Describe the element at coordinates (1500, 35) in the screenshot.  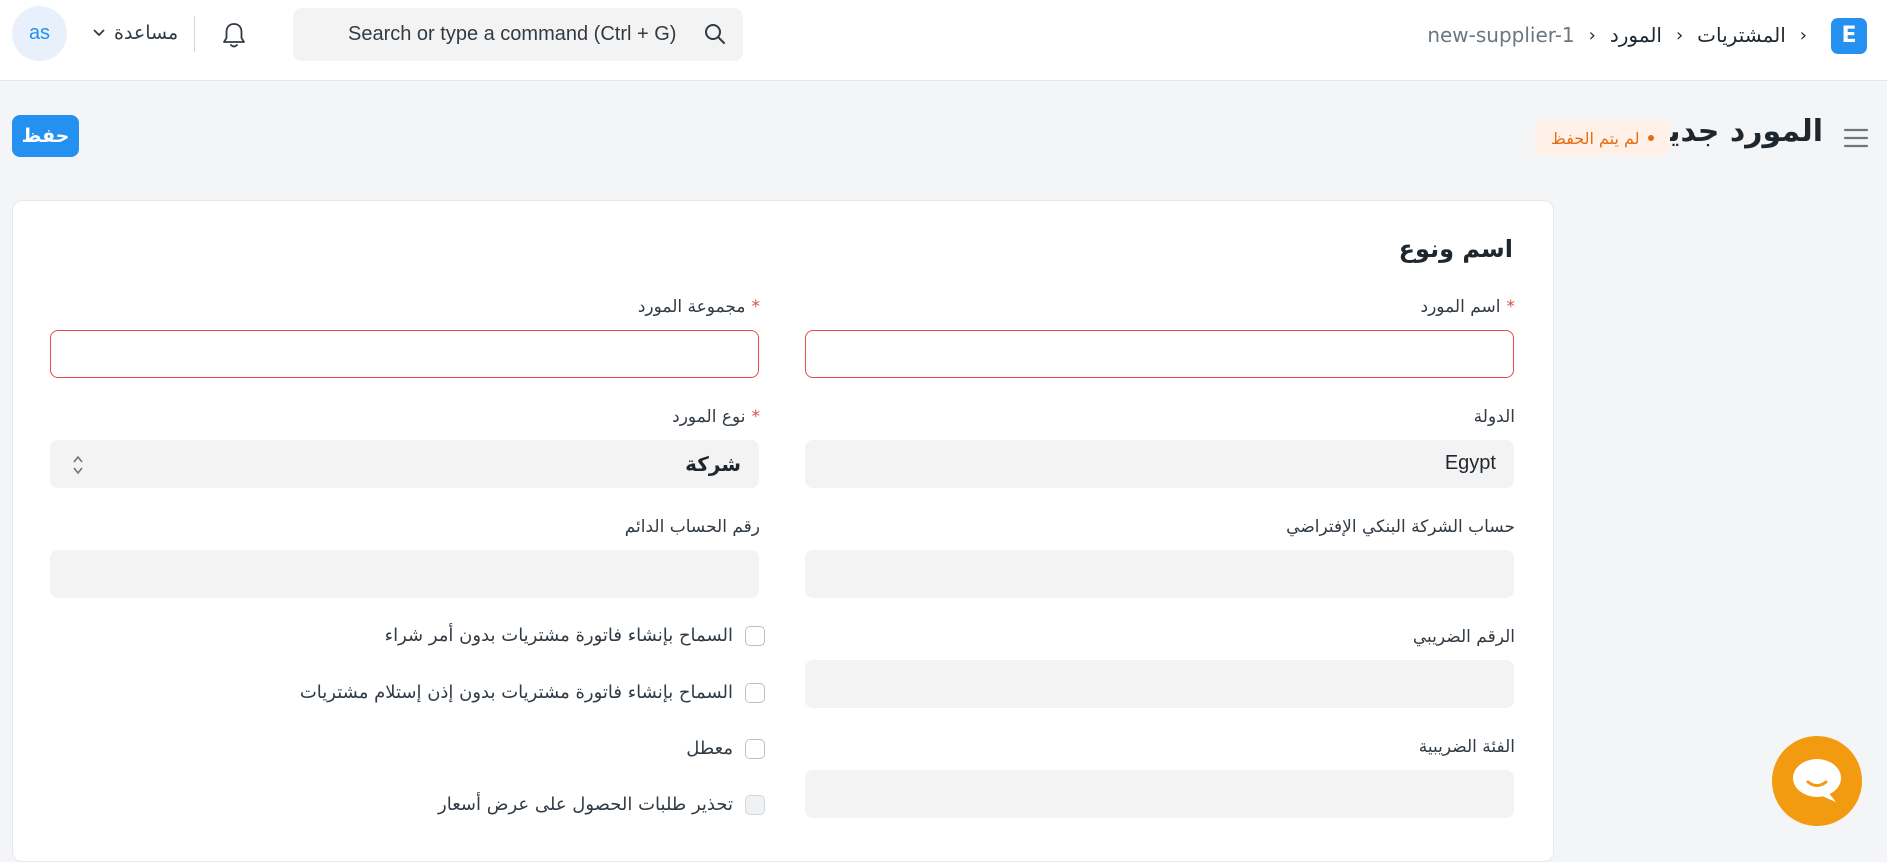
I see `breadcrumb-current-doc: new-supplier-1` at that location.